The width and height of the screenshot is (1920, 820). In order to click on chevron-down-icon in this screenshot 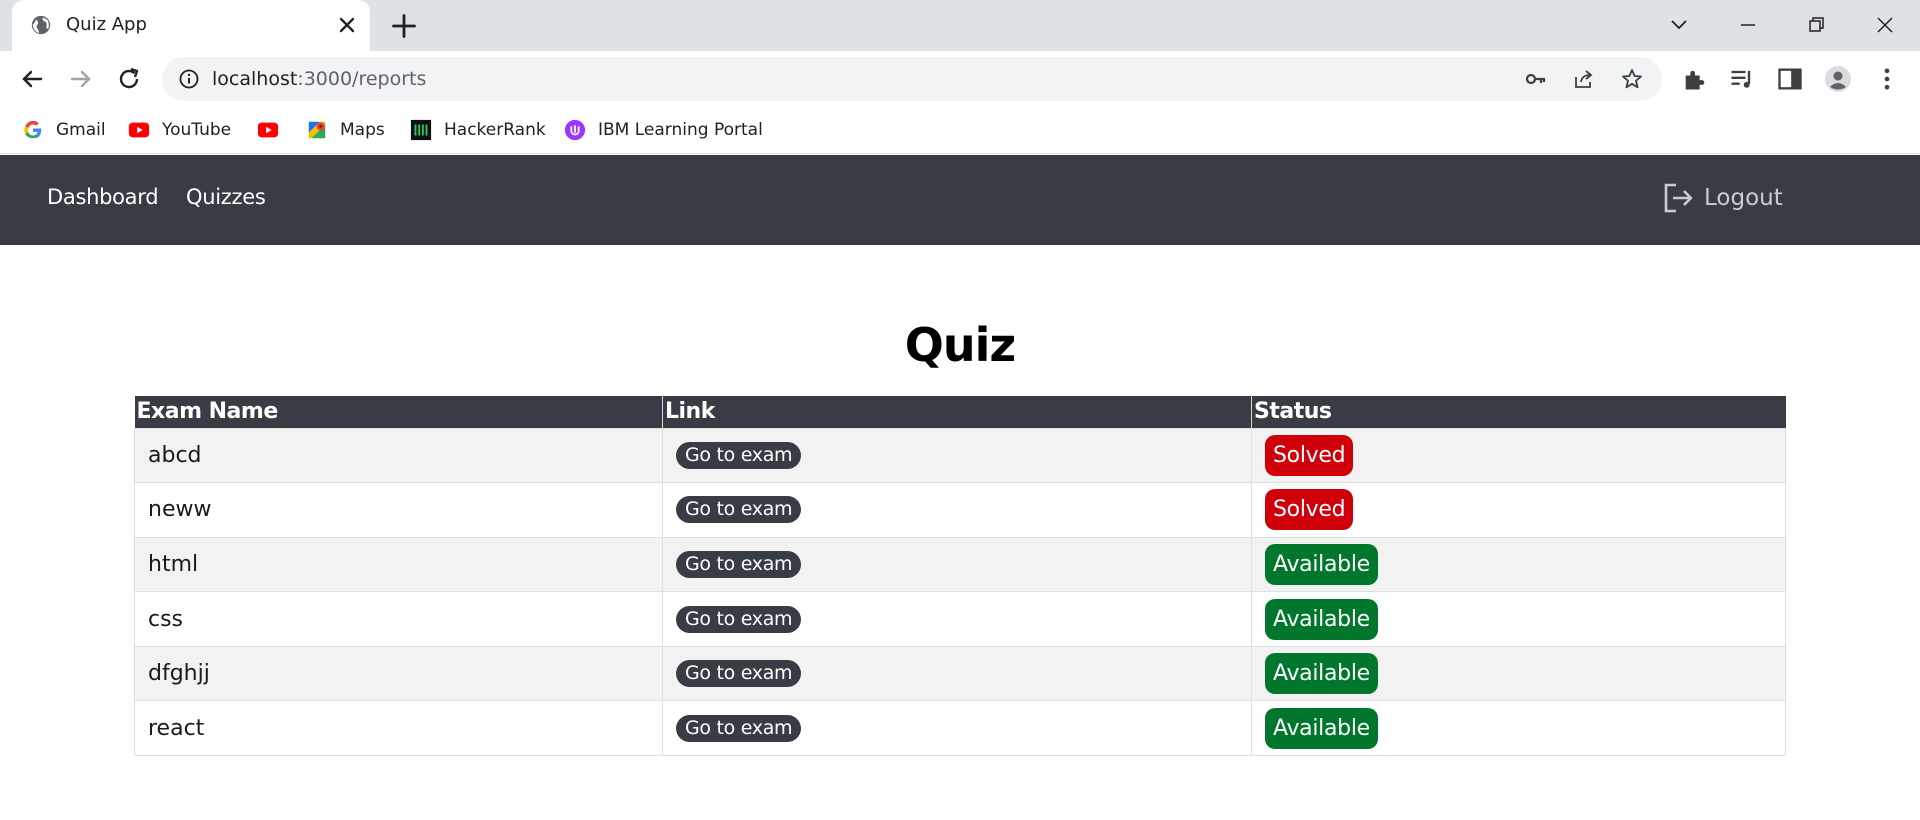, I will do `click(1679, 25)`.